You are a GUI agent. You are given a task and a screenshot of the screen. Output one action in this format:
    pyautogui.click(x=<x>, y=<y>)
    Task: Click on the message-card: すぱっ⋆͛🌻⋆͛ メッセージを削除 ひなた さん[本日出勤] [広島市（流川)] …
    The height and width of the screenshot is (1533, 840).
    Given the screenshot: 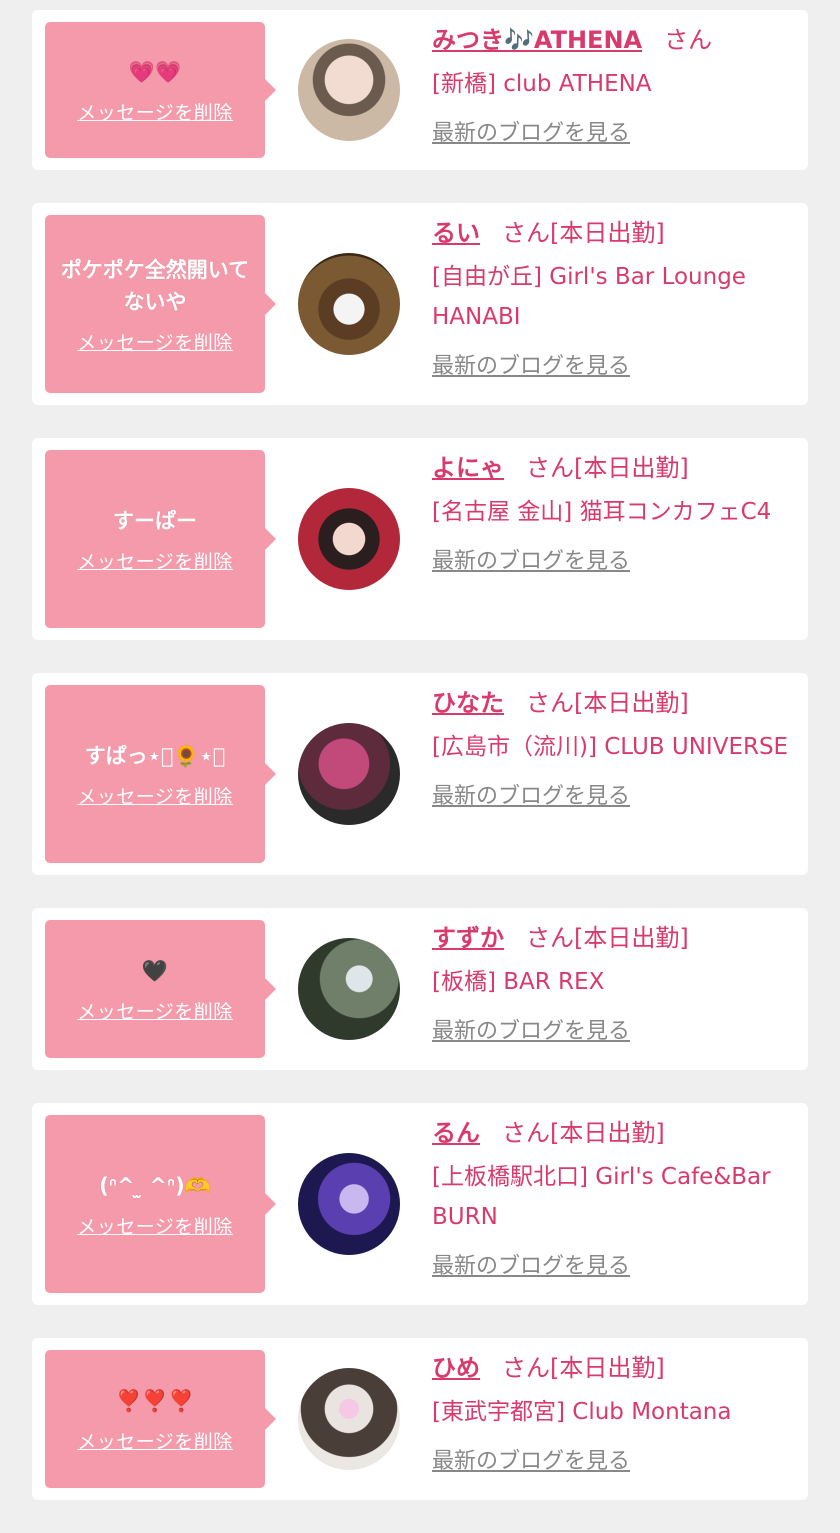 What is the action you would take?
    pyautogui.click(x=420, y=774)
    